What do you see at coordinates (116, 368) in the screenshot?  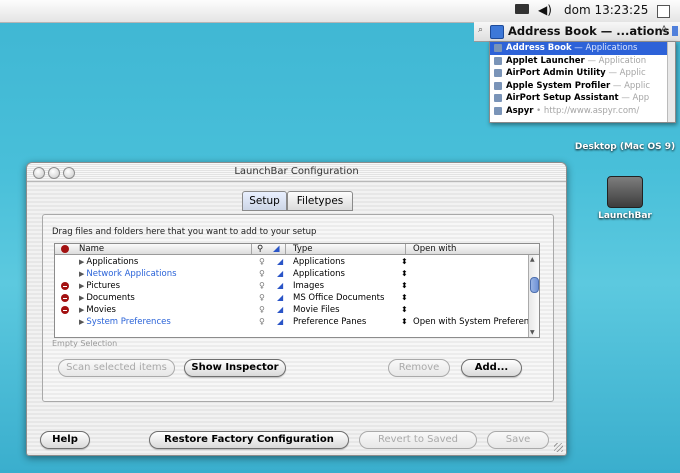 I see `scan-selected-items-button: Scan selected items` at bounding box center [116, 368].